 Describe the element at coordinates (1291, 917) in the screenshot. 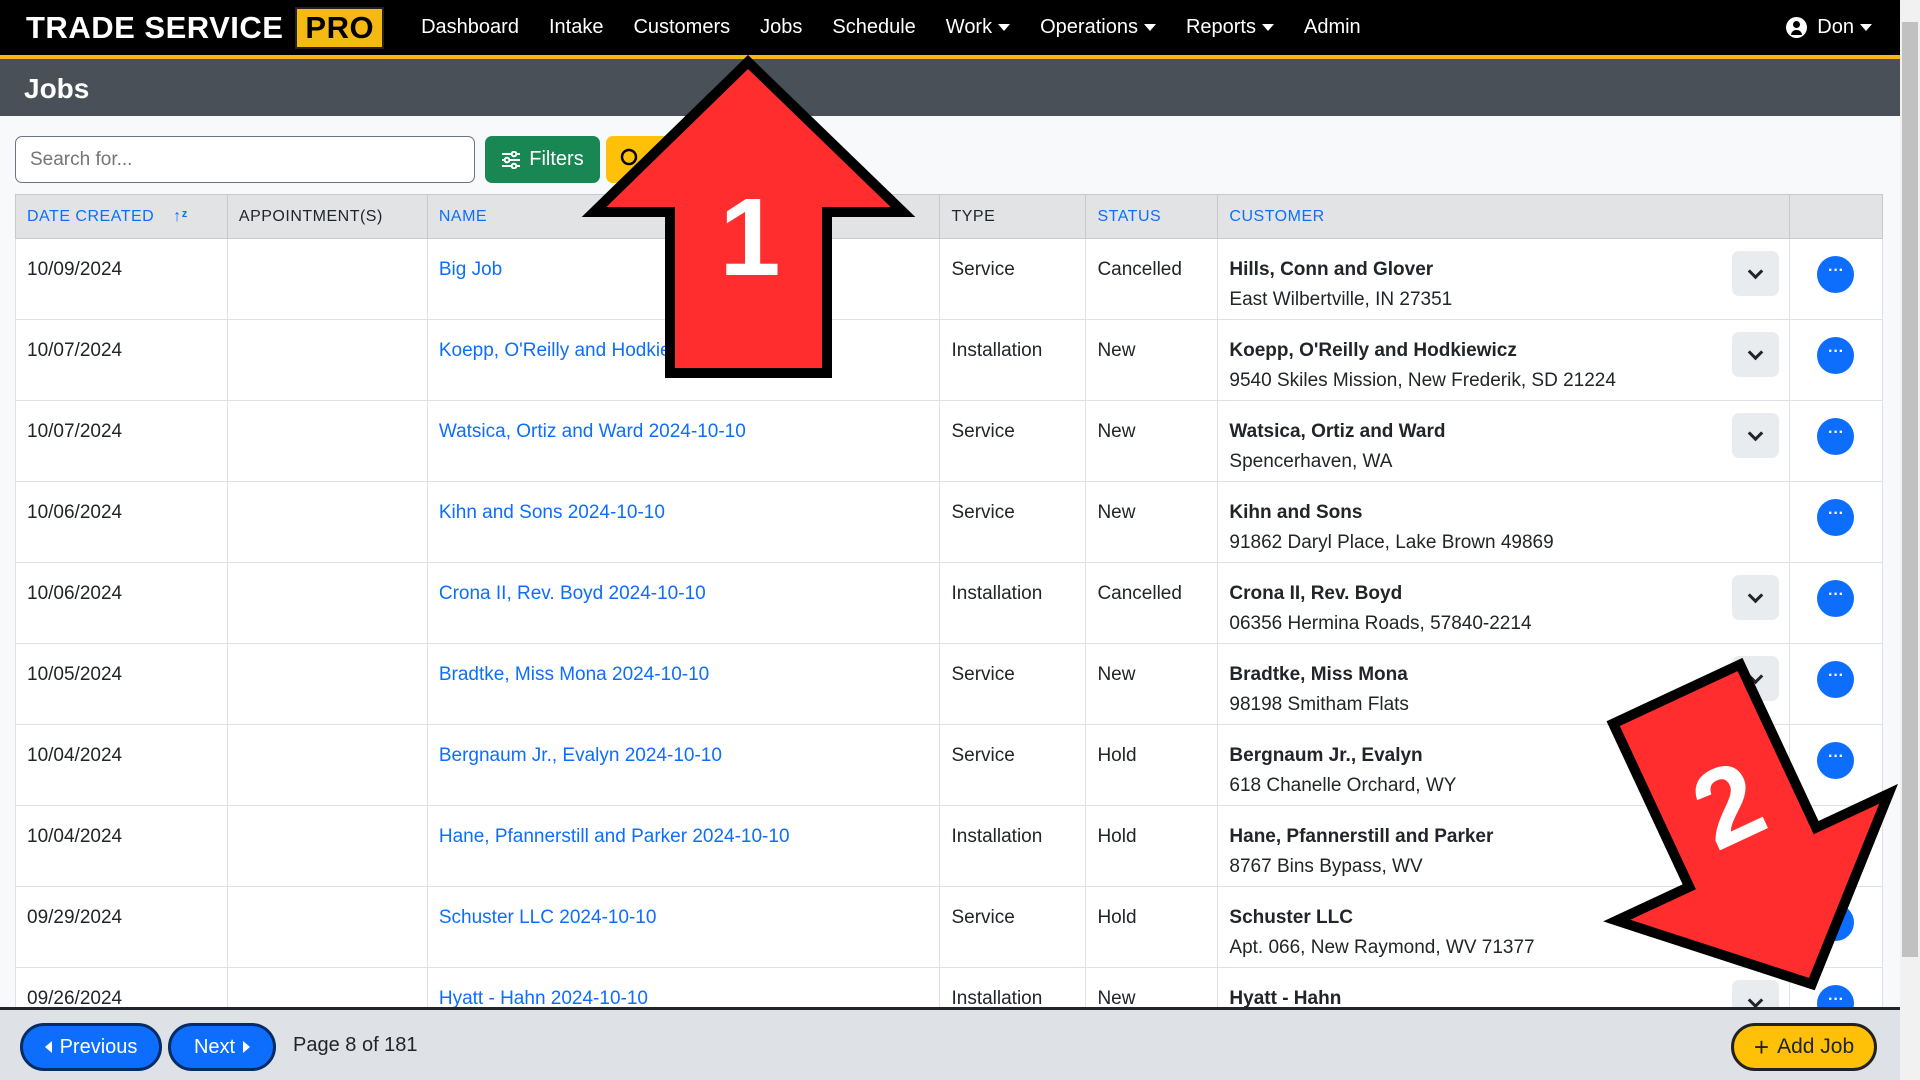

I see `customer-name: Schuster LLC` at that location.